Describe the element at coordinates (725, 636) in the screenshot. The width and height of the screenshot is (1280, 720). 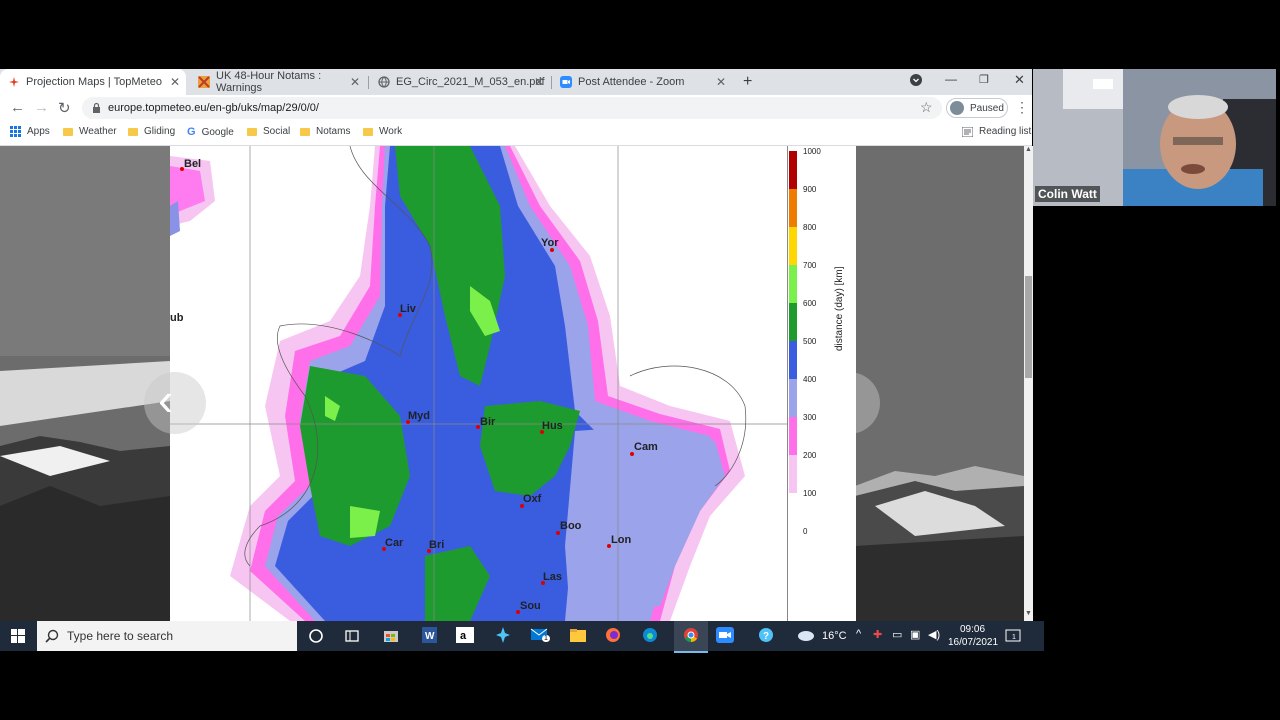
I see `zoom-taskbar-icon` at that location.